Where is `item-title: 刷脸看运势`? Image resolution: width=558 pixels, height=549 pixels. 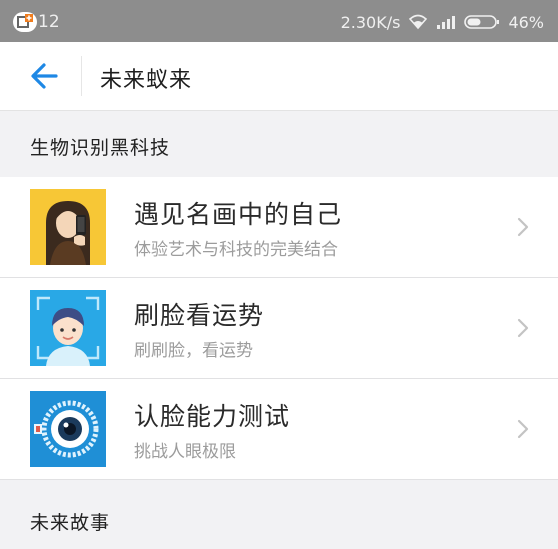 item-title: 刷脸看运势 is located at coordinates (199, 315).